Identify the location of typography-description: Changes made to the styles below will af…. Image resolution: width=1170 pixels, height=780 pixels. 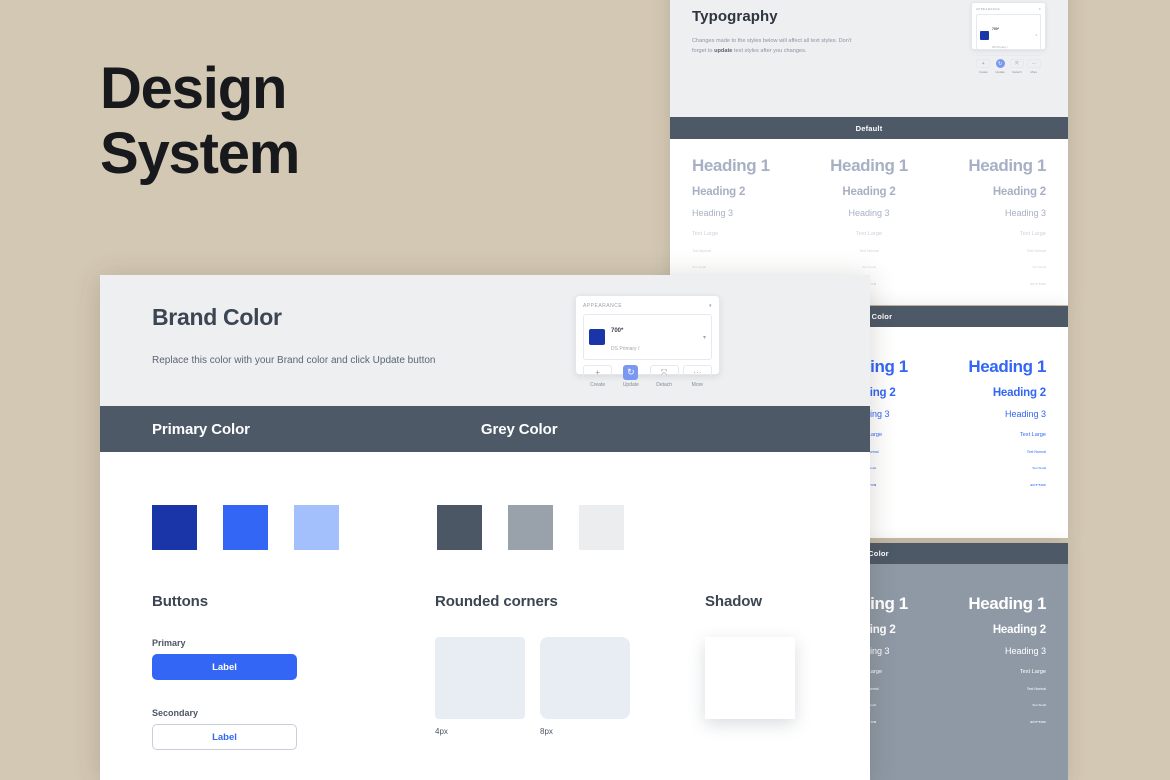
(779, 46).